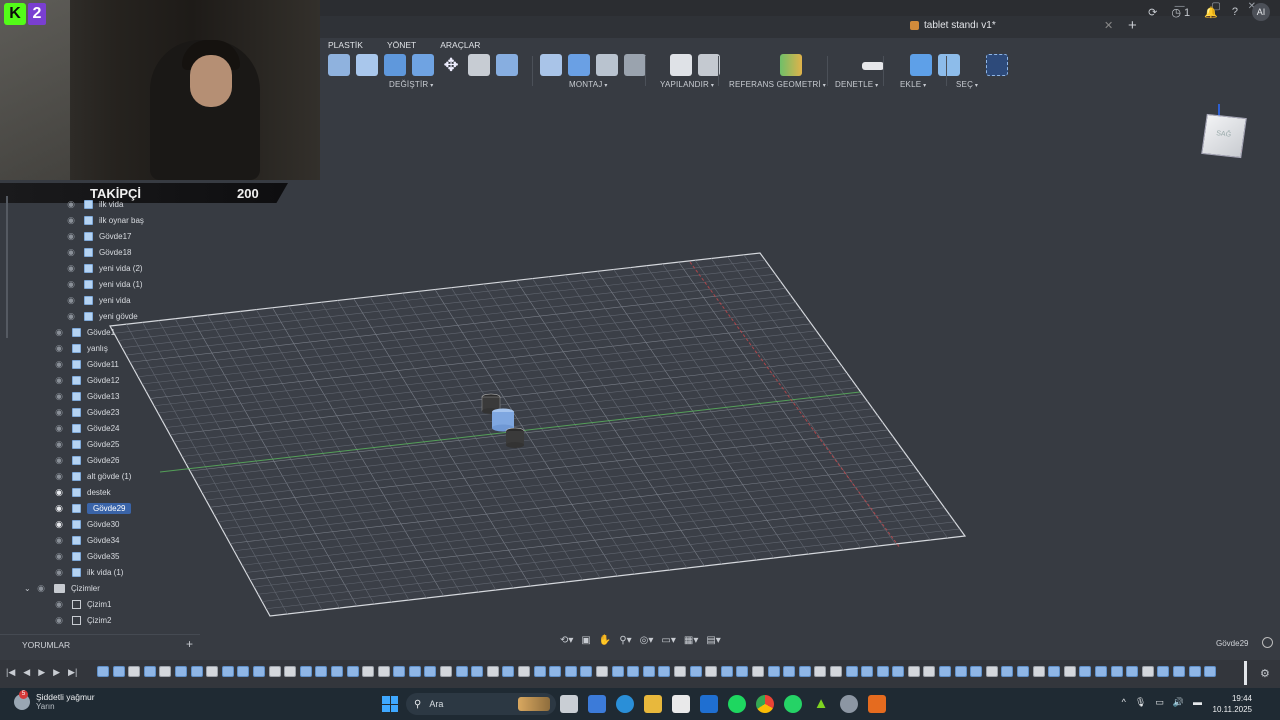  What do you see at coordinates (367, 65) in the screenshot?
I see `fillet-icon` at bounding box center [367, 65].